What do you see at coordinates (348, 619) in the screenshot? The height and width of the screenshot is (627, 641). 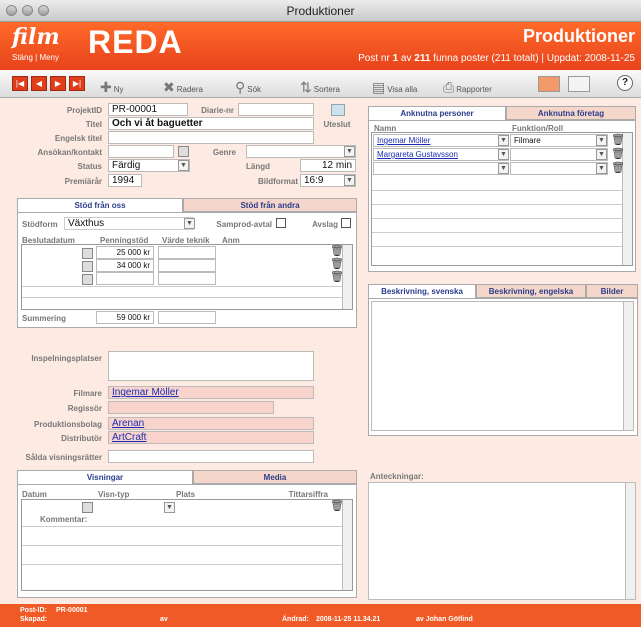 I see `andrad-value: 2008-11-25 11.34.21` at bounding box center [348, 619].